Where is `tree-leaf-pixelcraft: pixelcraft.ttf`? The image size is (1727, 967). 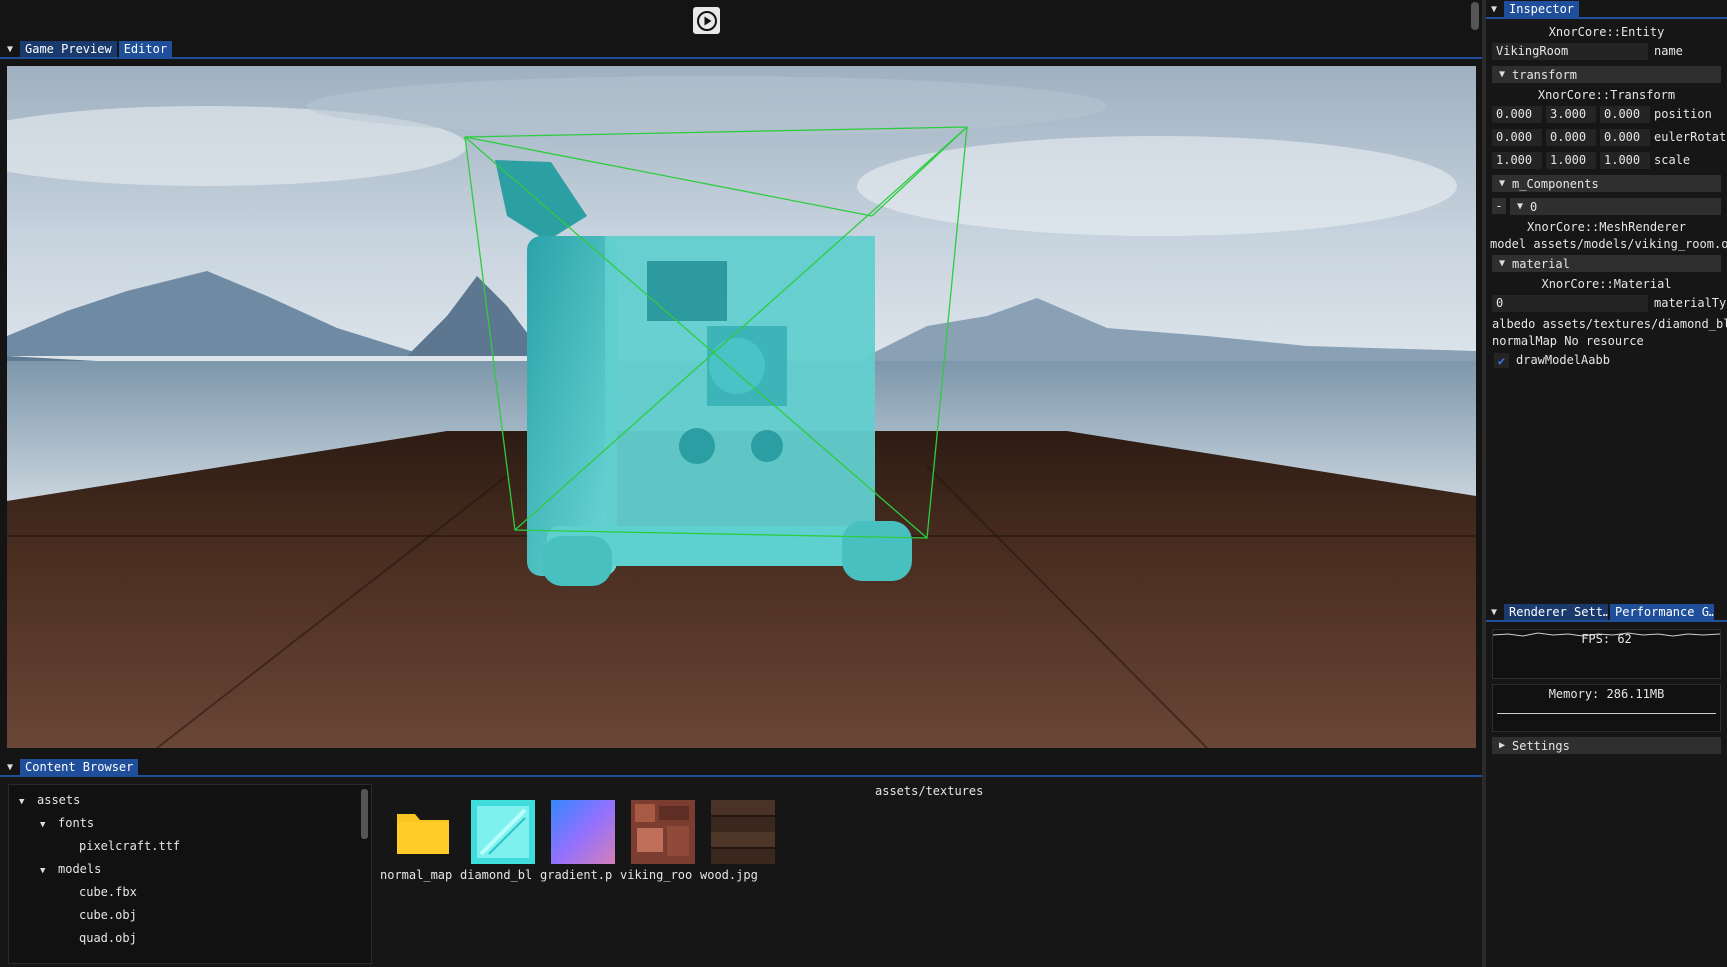
tree-leaf-pixelcraft: pixelcraft.ttf is located at coordinates (129, 846).